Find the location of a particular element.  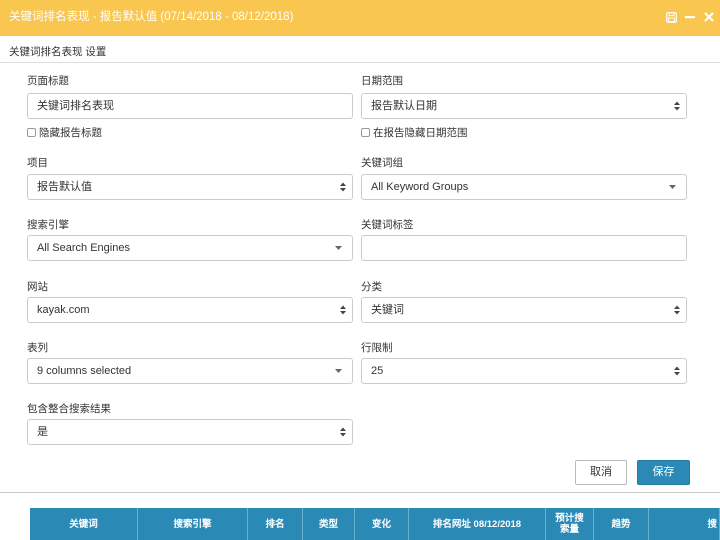

row-limit-select: 25 is located at coordinates (524, 371).